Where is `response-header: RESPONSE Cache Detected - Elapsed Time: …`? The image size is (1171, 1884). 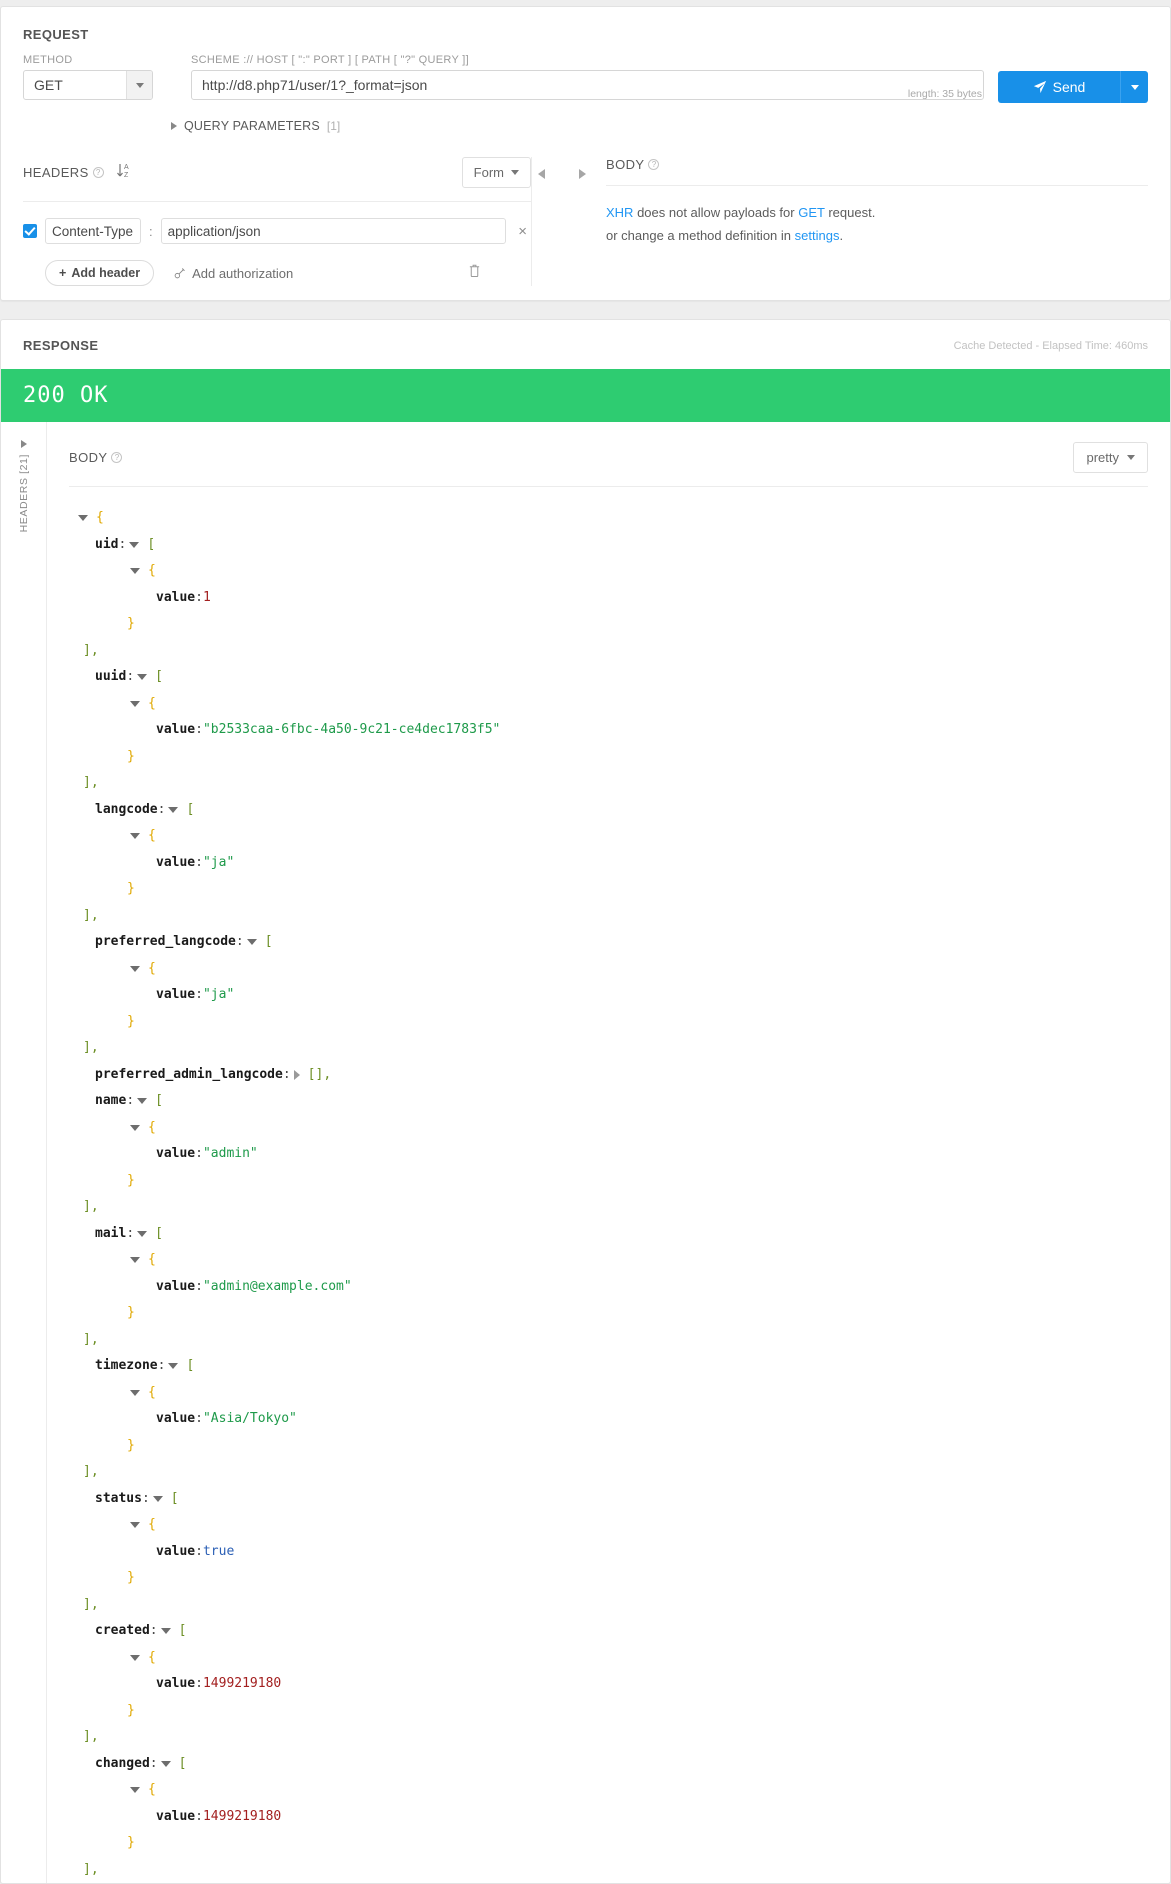
response-header: RESPONSE Cache Detected - Elapsed Time: … is located at coordinates (585, 344).